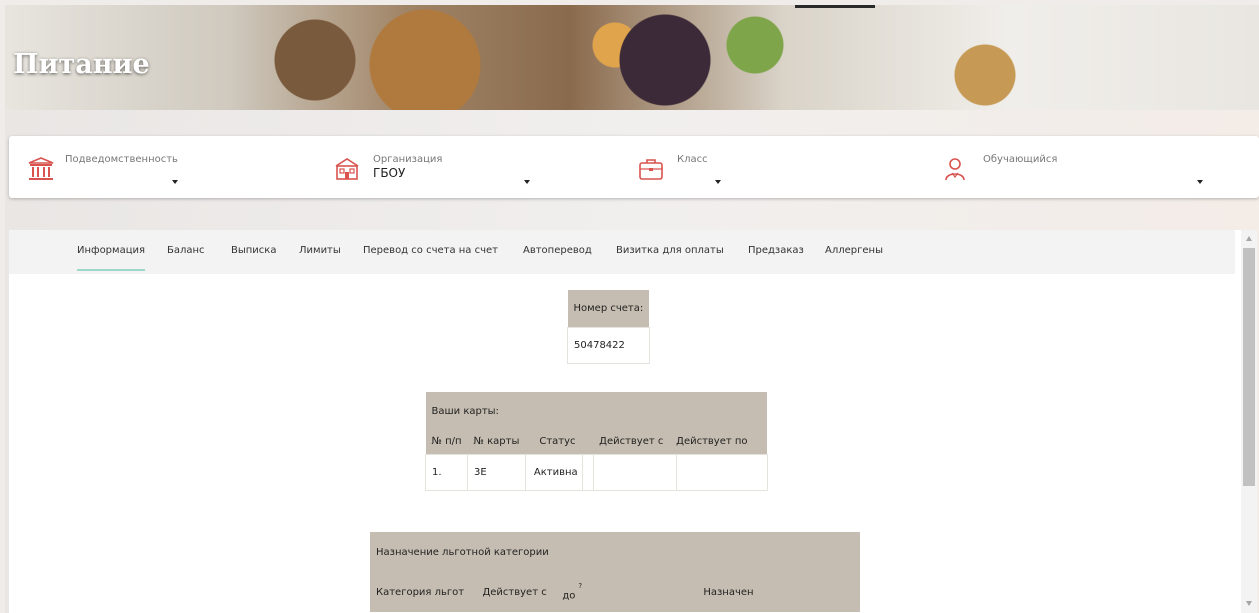 Image resolution: width=1259 pixels, height=613 pixels. I want to click on student-person-icon, so click(955, 169).